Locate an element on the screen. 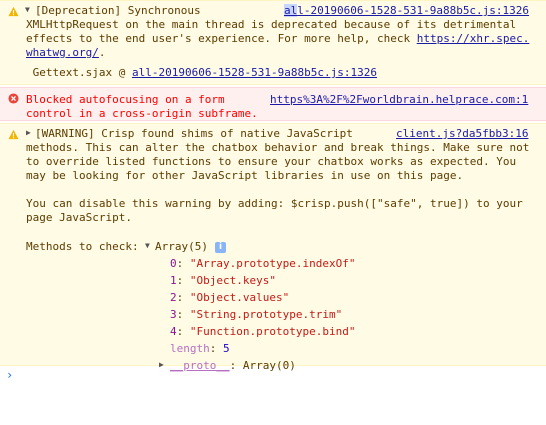 This screenshot has height=425, width=546. array-item-2: 2: "Object.values" is located at coordinates (230, 297).